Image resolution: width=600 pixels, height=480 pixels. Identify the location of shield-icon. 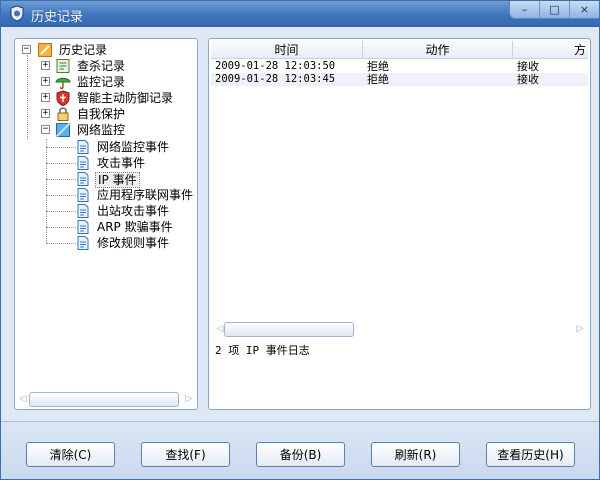
(63, 98).